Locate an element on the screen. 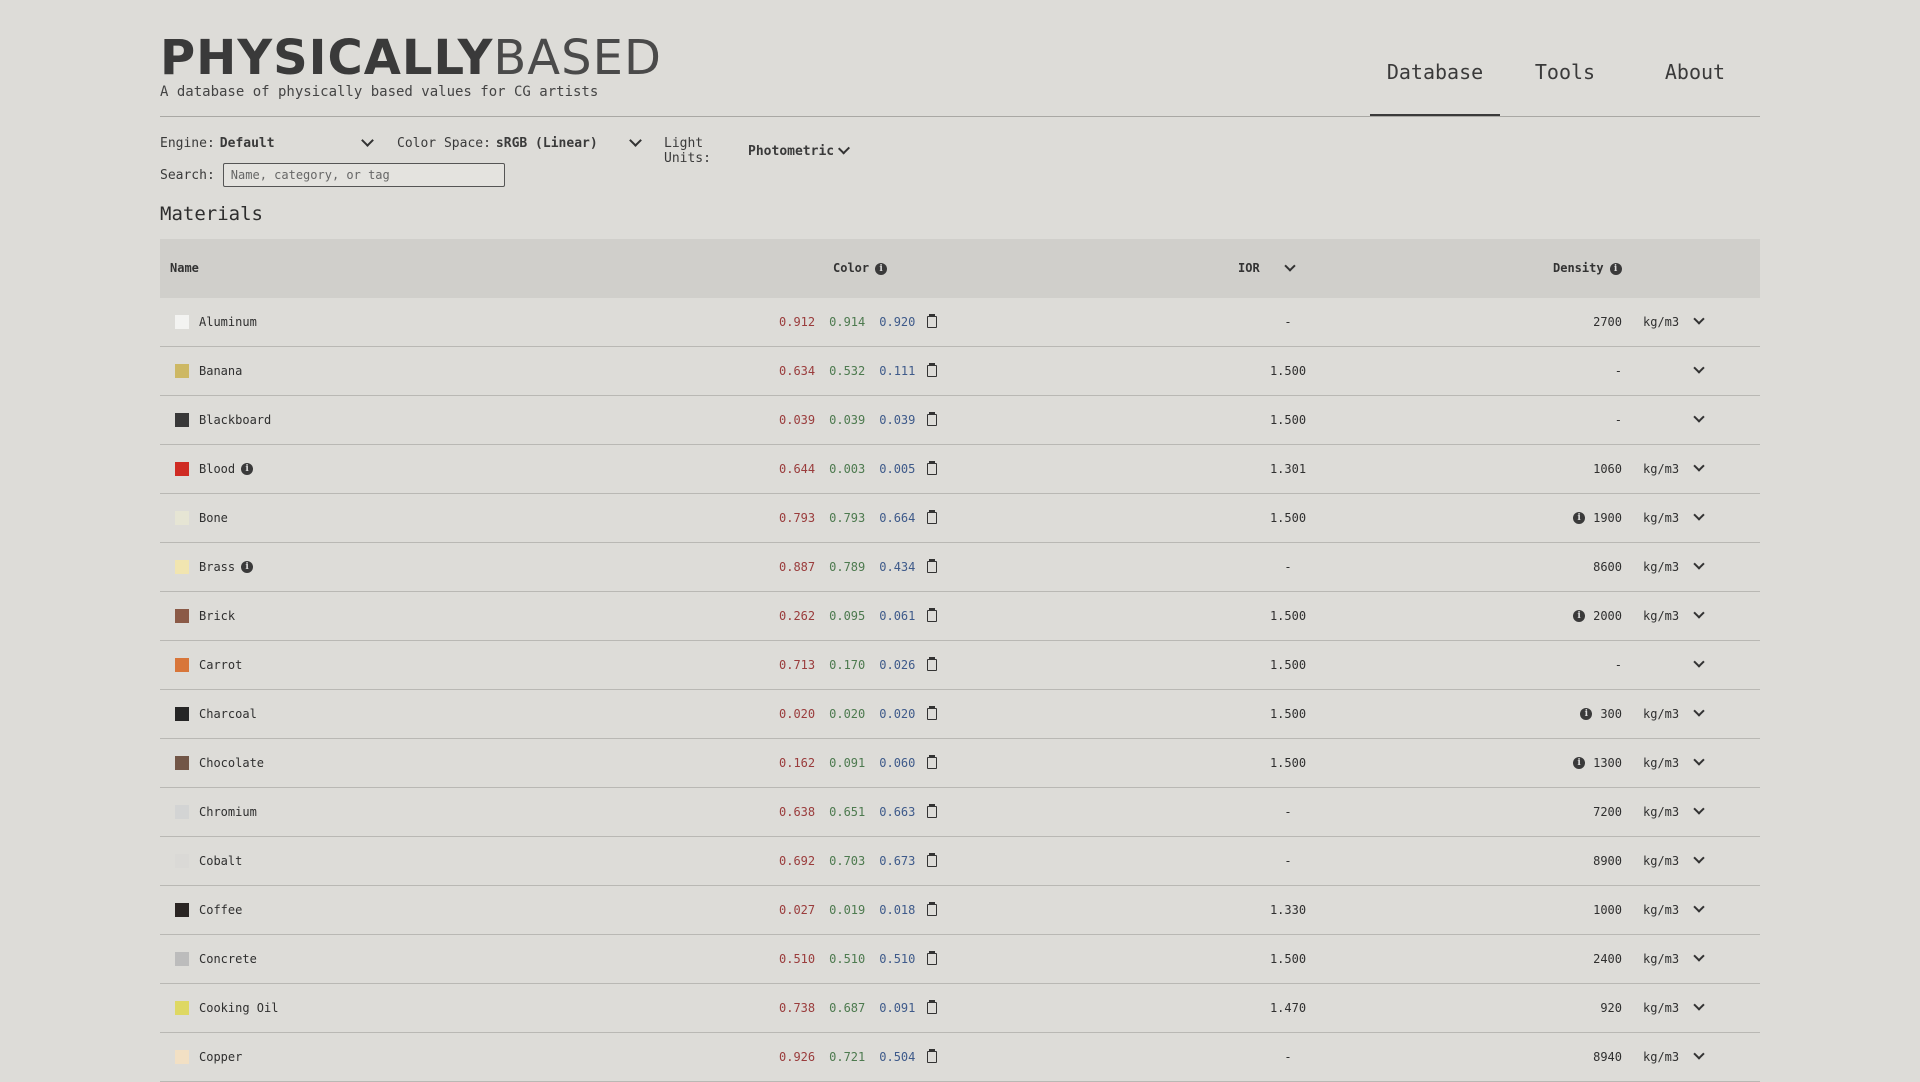 The width and height of the screenshot is (1920, 1082). table-row: Cobalt 0.692 0.703 0.673 - 8900 kg/m3 is located at coordinates (960, 861).